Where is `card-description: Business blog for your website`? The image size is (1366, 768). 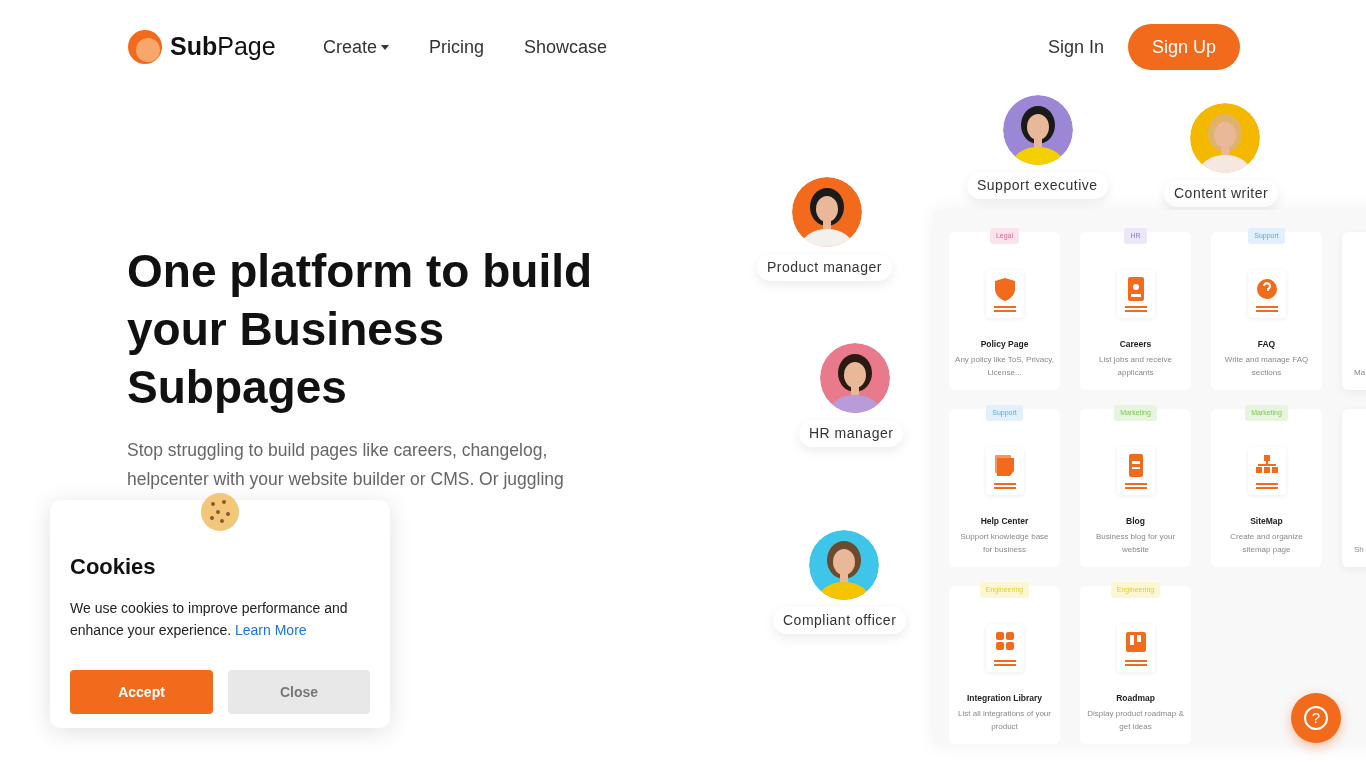 card-description: Business blog for your website is located at coordinates (1135, 543).